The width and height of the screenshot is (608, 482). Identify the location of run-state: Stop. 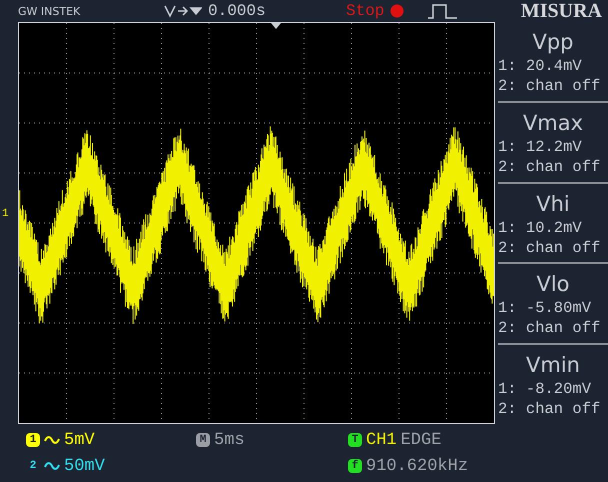
(365, 11).